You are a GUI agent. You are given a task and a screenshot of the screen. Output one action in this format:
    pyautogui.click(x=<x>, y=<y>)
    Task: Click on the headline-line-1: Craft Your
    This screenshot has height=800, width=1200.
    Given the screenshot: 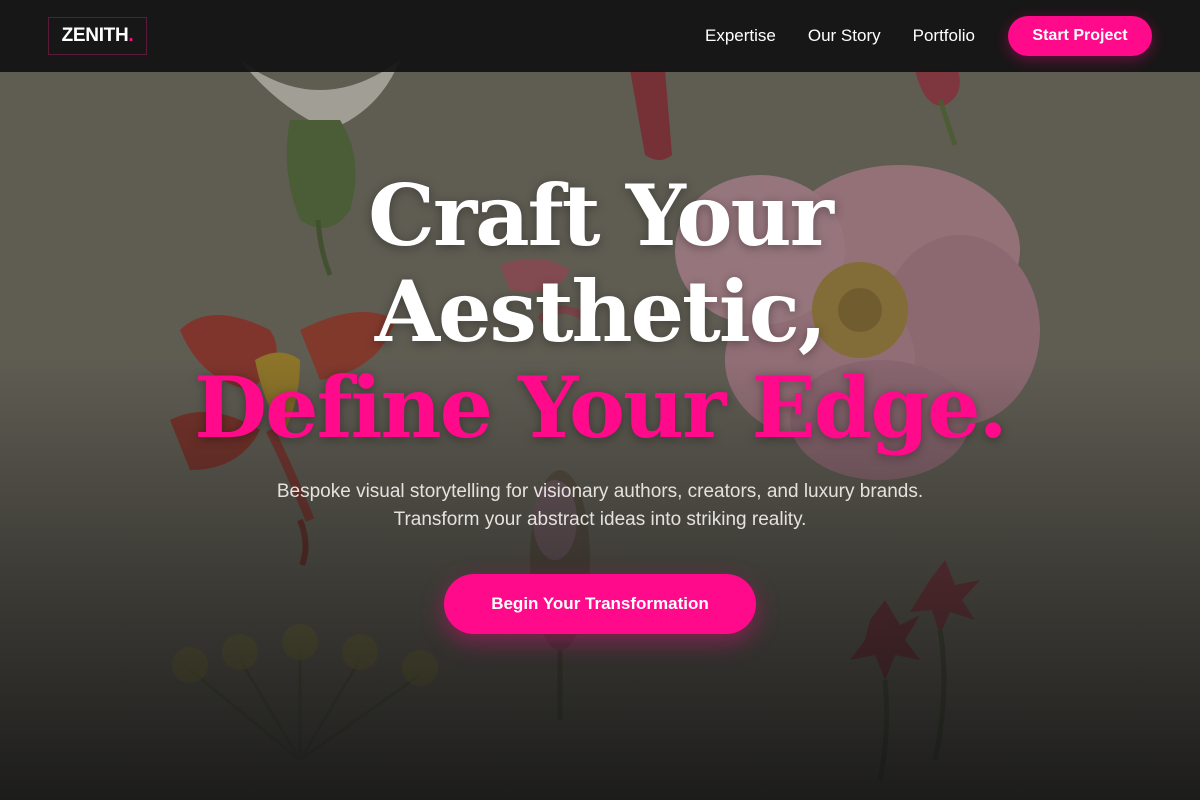 What is the action you would take?
    pyautogui.click(x=601, y=215)
    